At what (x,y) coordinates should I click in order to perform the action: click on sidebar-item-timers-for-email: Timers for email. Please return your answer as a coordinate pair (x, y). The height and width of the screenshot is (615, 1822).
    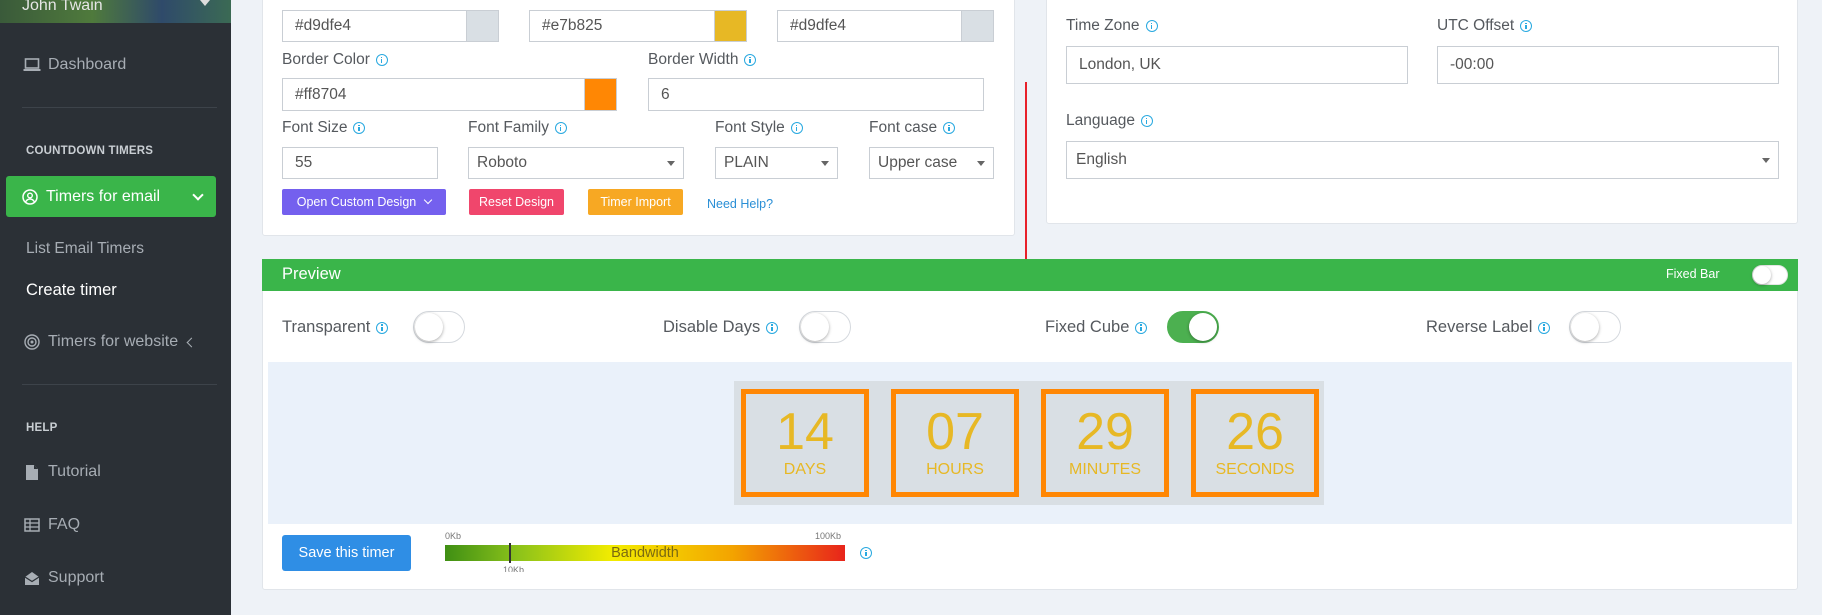
    Looking at the image, I should click on (111, 196).